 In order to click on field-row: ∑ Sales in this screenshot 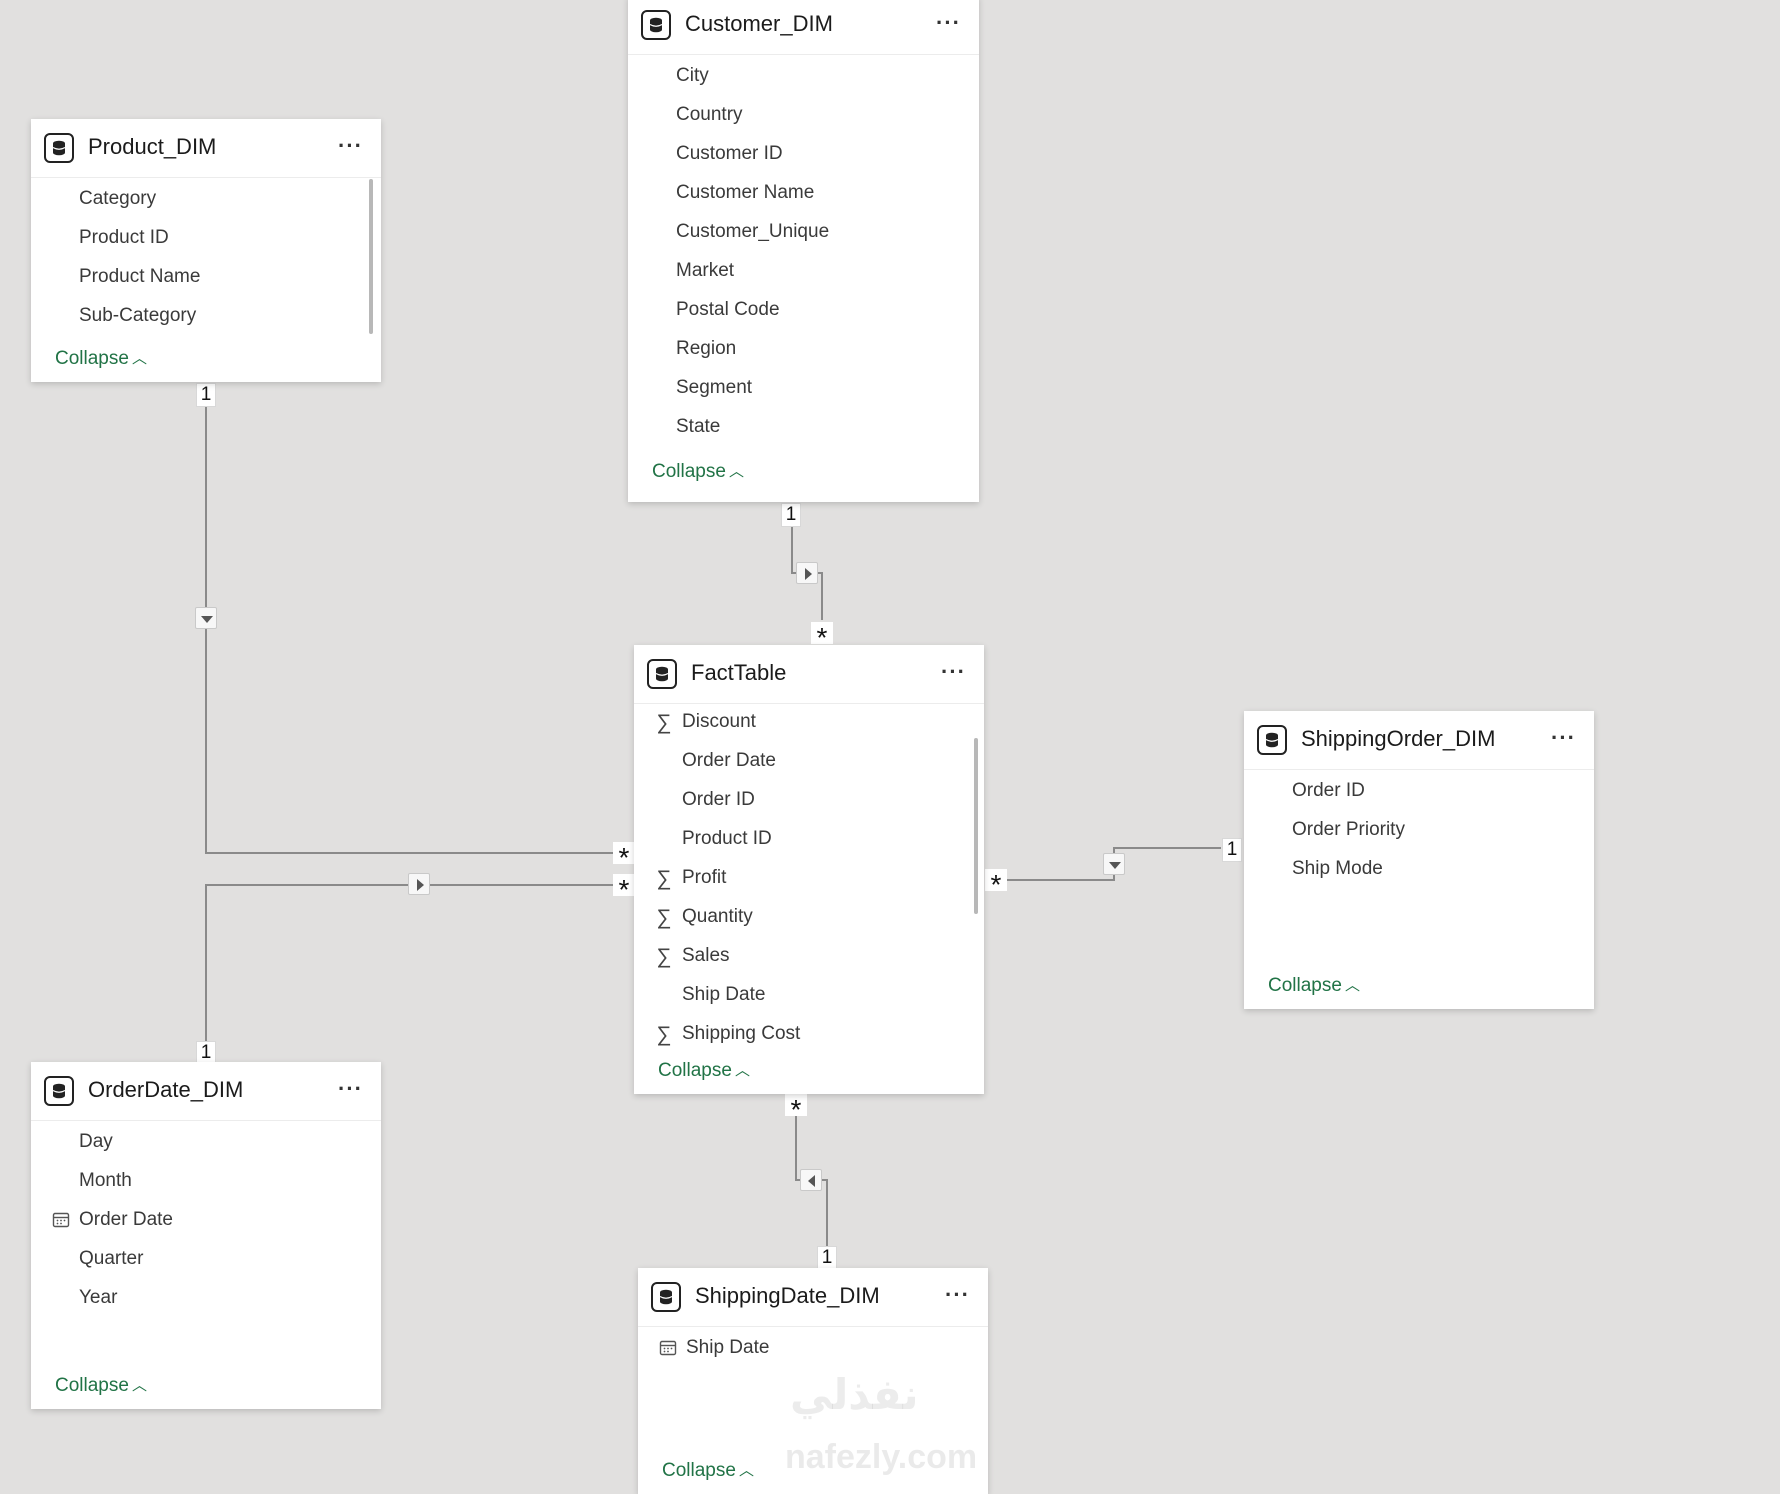, I will do `click(809, 956)`.